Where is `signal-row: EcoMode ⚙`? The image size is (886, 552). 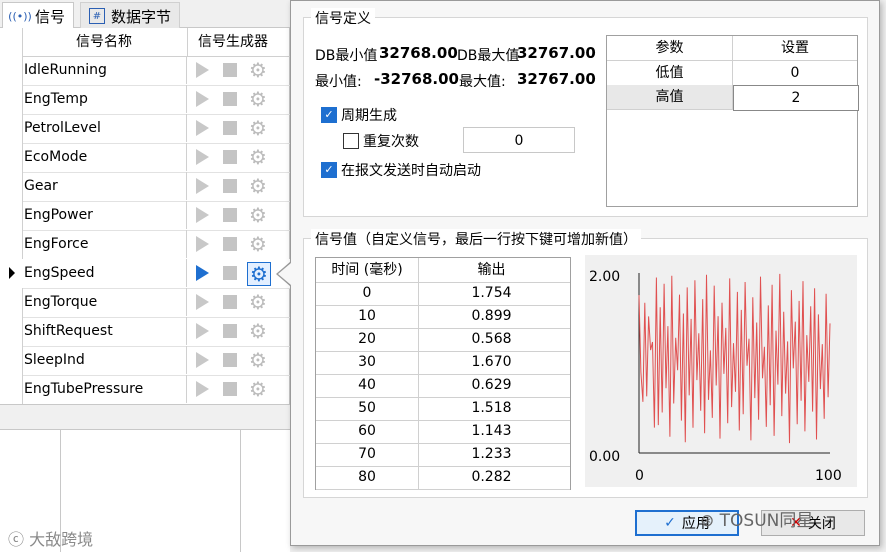
signal-row: EcoMode ⚙ is located at coordinates (156, 158).